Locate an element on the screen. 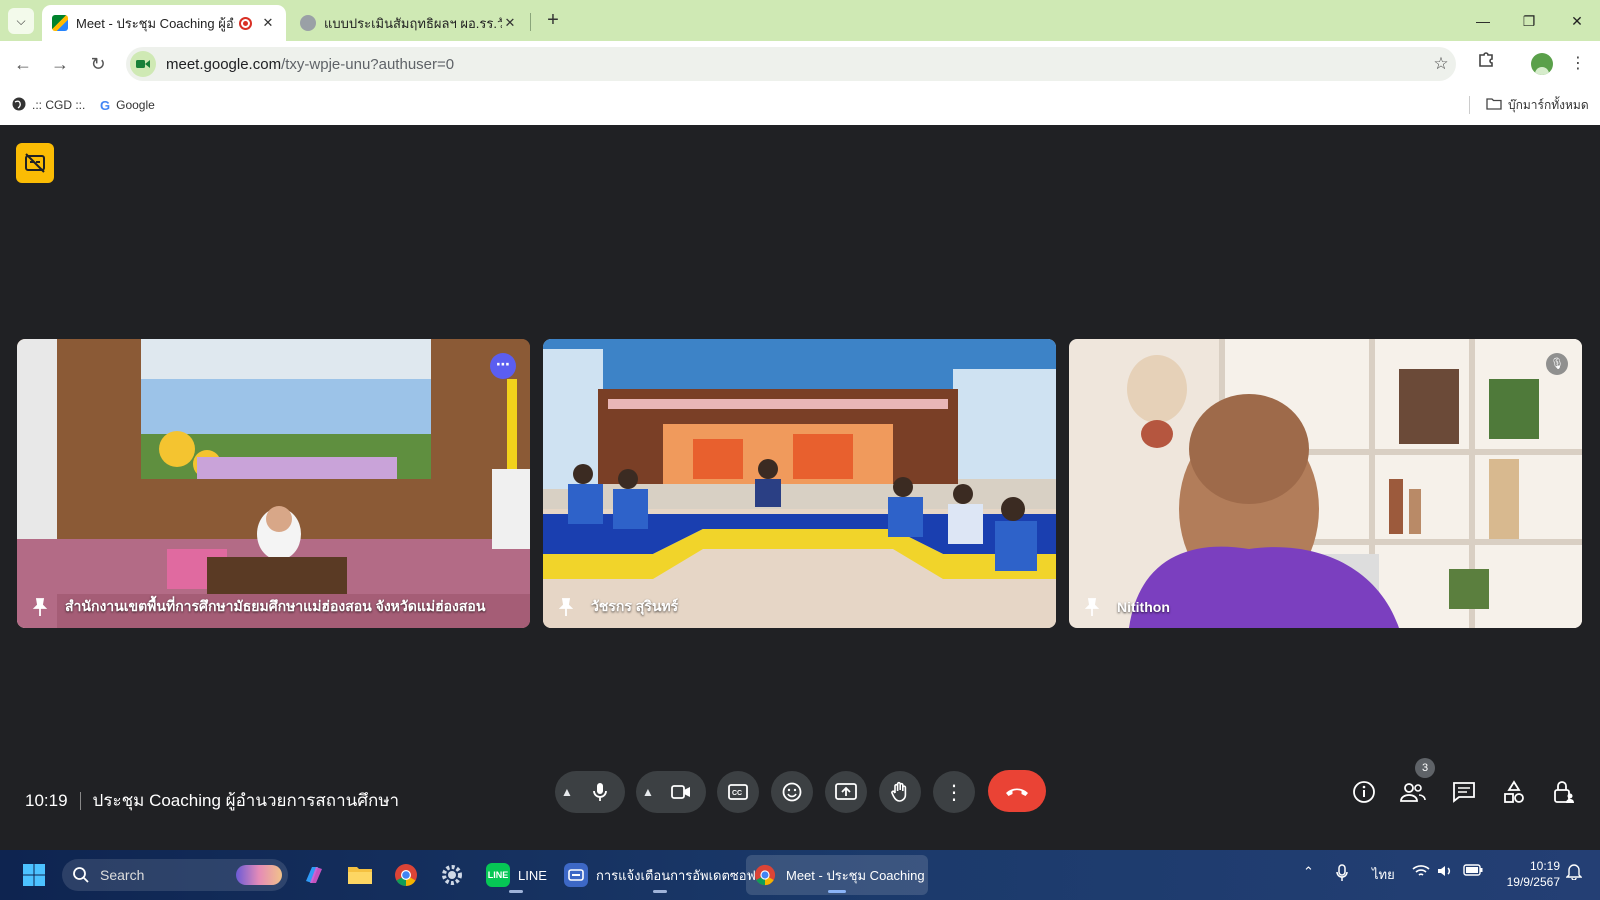 The image size is (1600, 900). all-bookmarks-button: บุ๊กมาร์กทั้งหมด is located at coordinates (1537, 105).